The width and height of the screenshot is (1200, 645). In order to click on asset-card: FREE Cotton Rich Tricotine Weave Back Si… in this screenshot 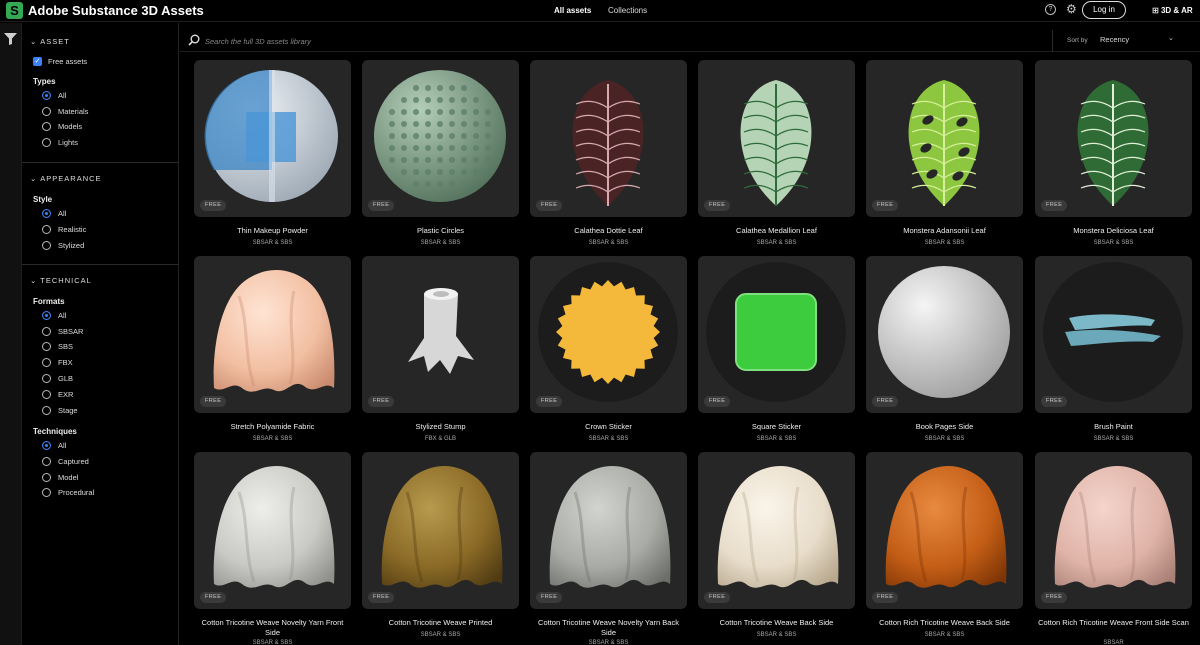, I will do `click(944, 547)`.